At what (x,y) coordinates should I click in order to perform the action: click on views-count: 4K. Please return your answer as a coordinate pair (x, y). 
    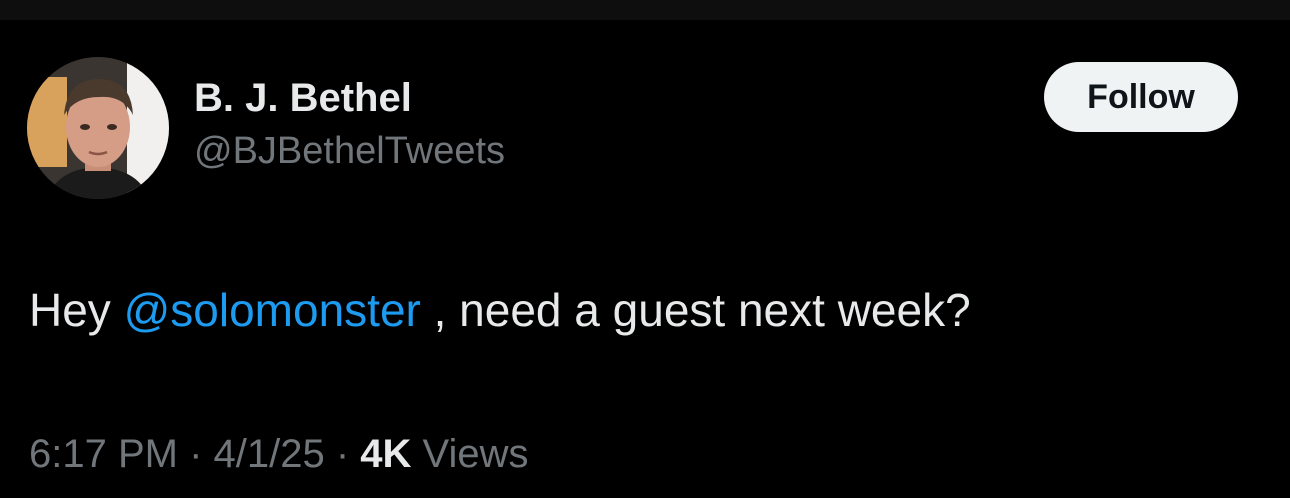
    Looking at the image, I should click on (385, 454).